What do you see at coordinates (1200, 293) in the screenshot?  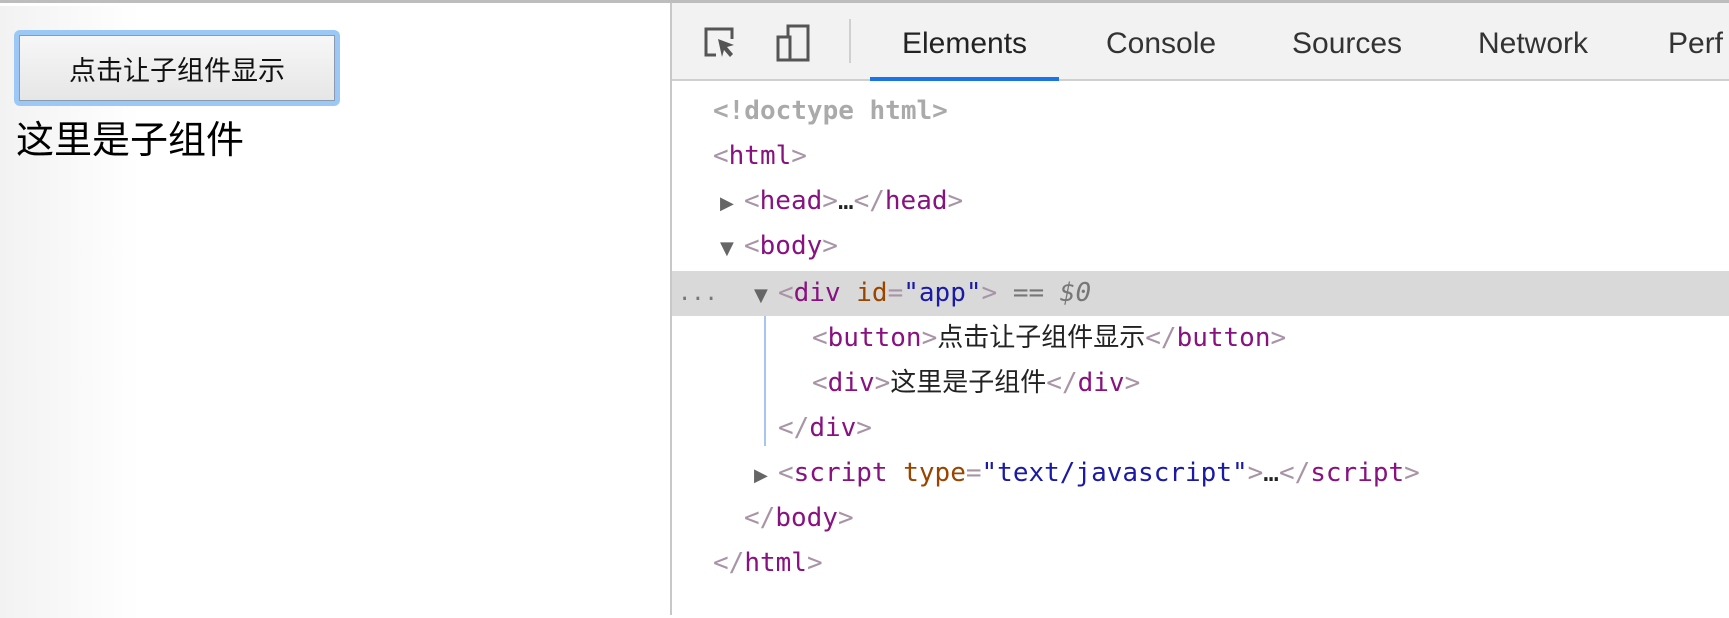 I see `dom-node-div-app: ... ▼ <div id="app"> == $0` at bounding box center [1200, 293].